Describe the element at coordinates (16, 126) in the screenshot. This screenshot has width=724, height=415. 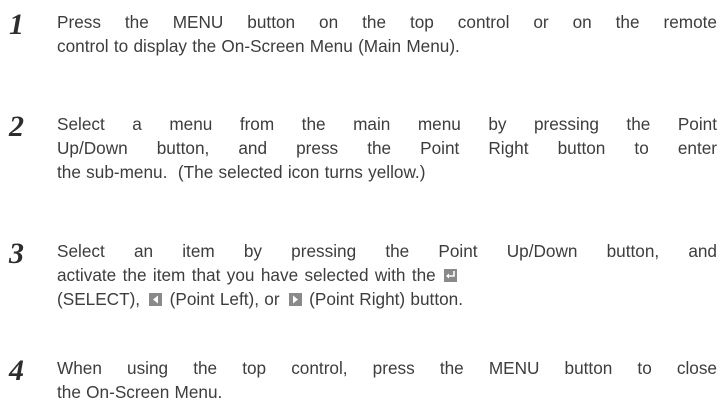
I see `step-number: 2` at that location.